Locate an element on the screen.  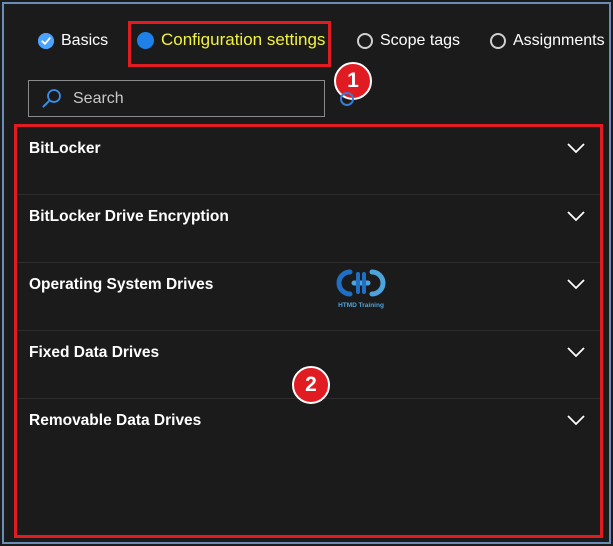
tab-scope-tags: Scope tags is located at coordinates (408, 41).